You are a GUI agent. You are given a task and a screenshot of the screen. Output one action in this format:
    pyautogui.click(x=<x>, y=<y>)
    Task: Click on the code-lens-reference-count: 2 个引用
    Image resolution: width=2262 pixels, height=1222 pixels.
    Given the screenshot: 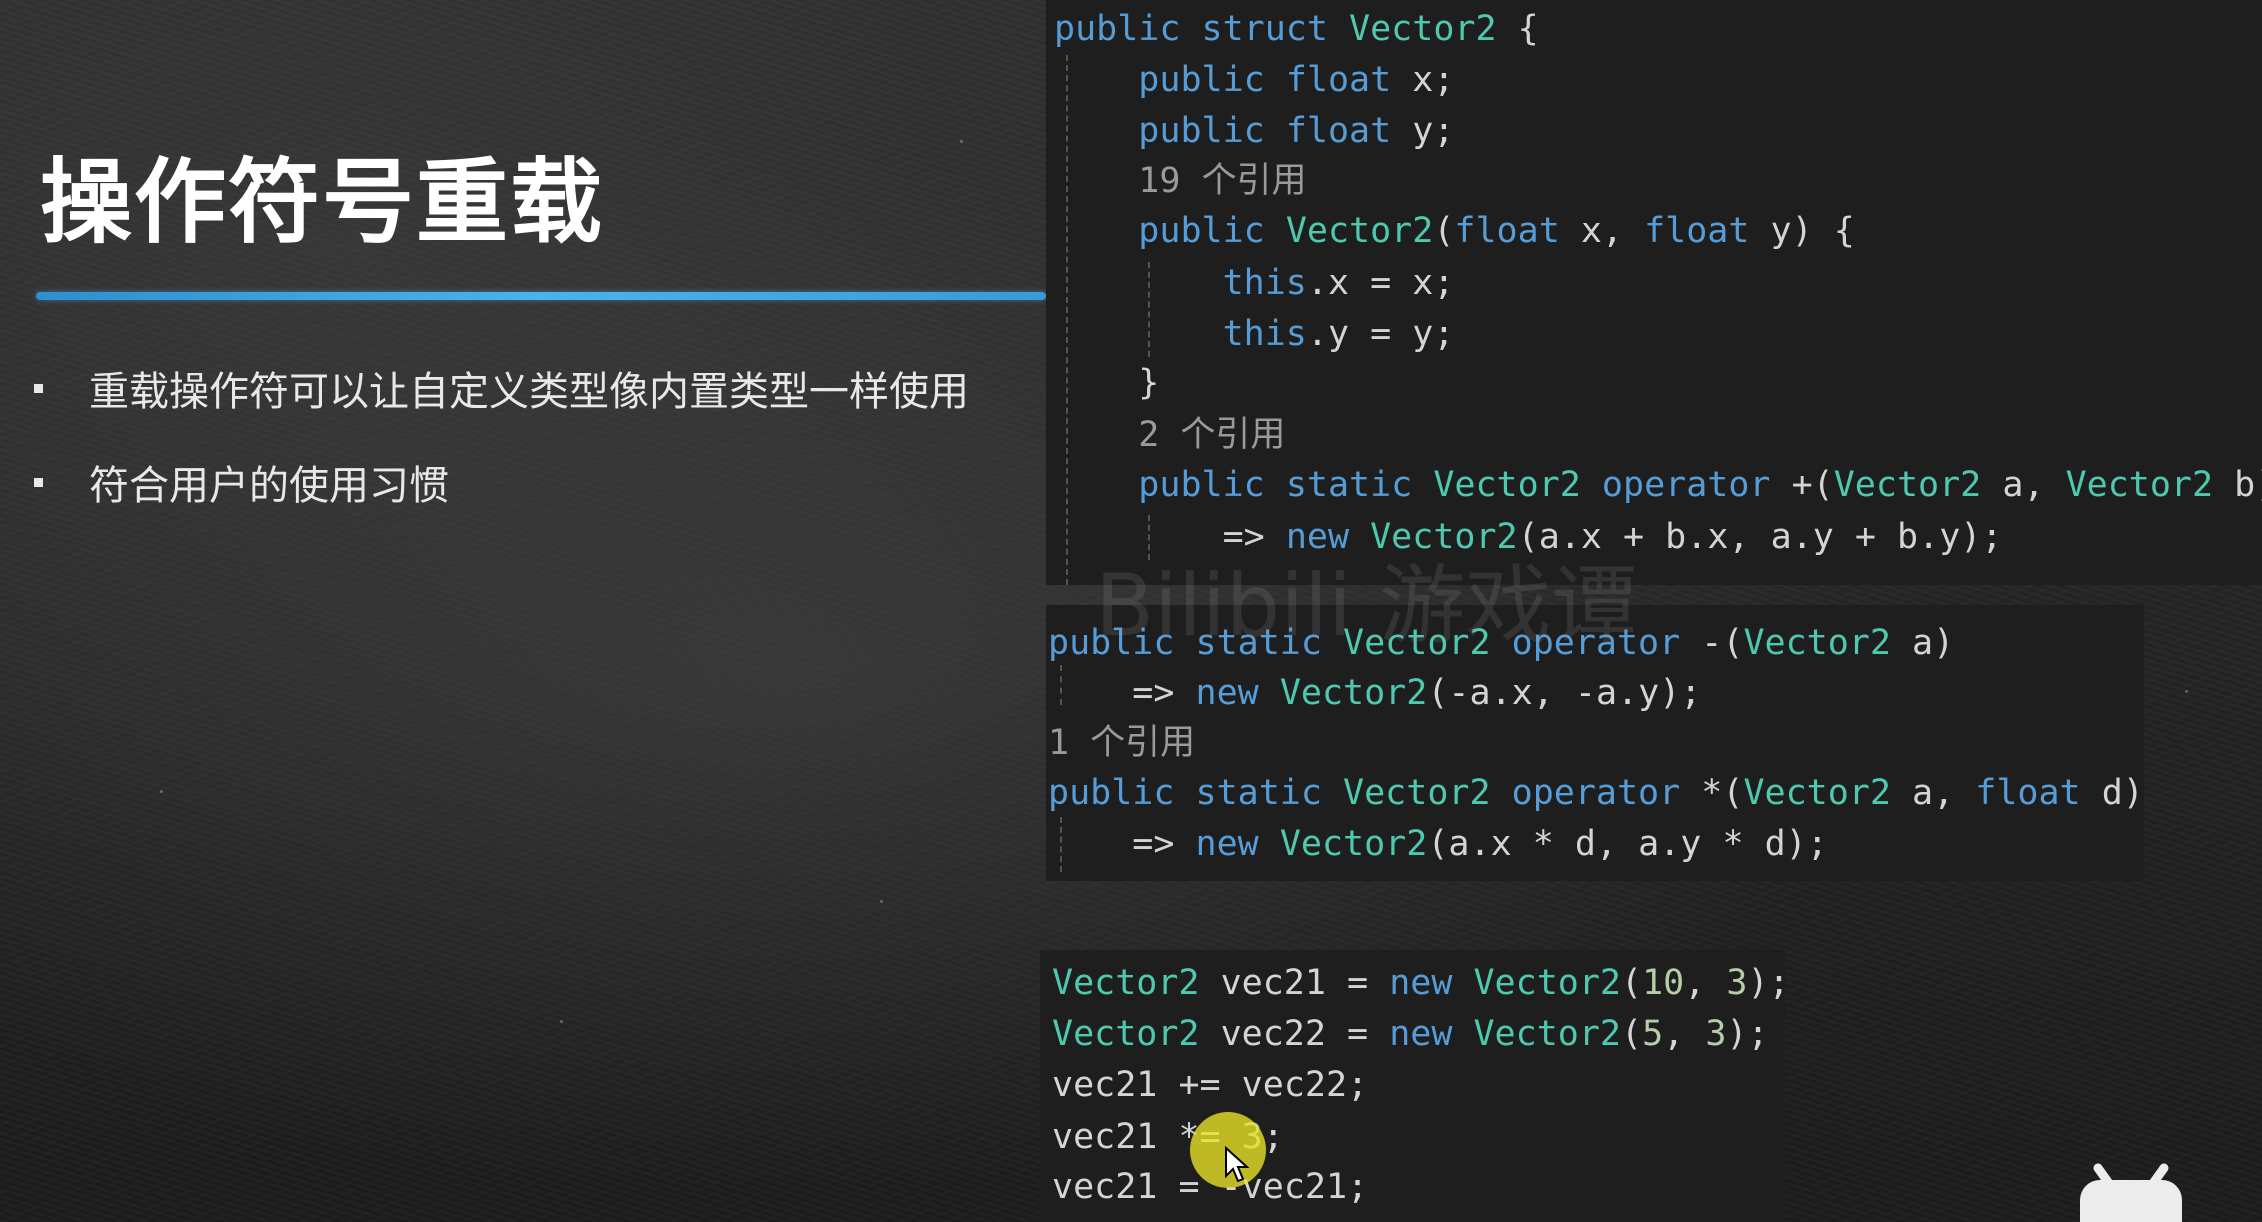 What is the action you would take?
    pyautogui.click(x=1169, y=435)
    